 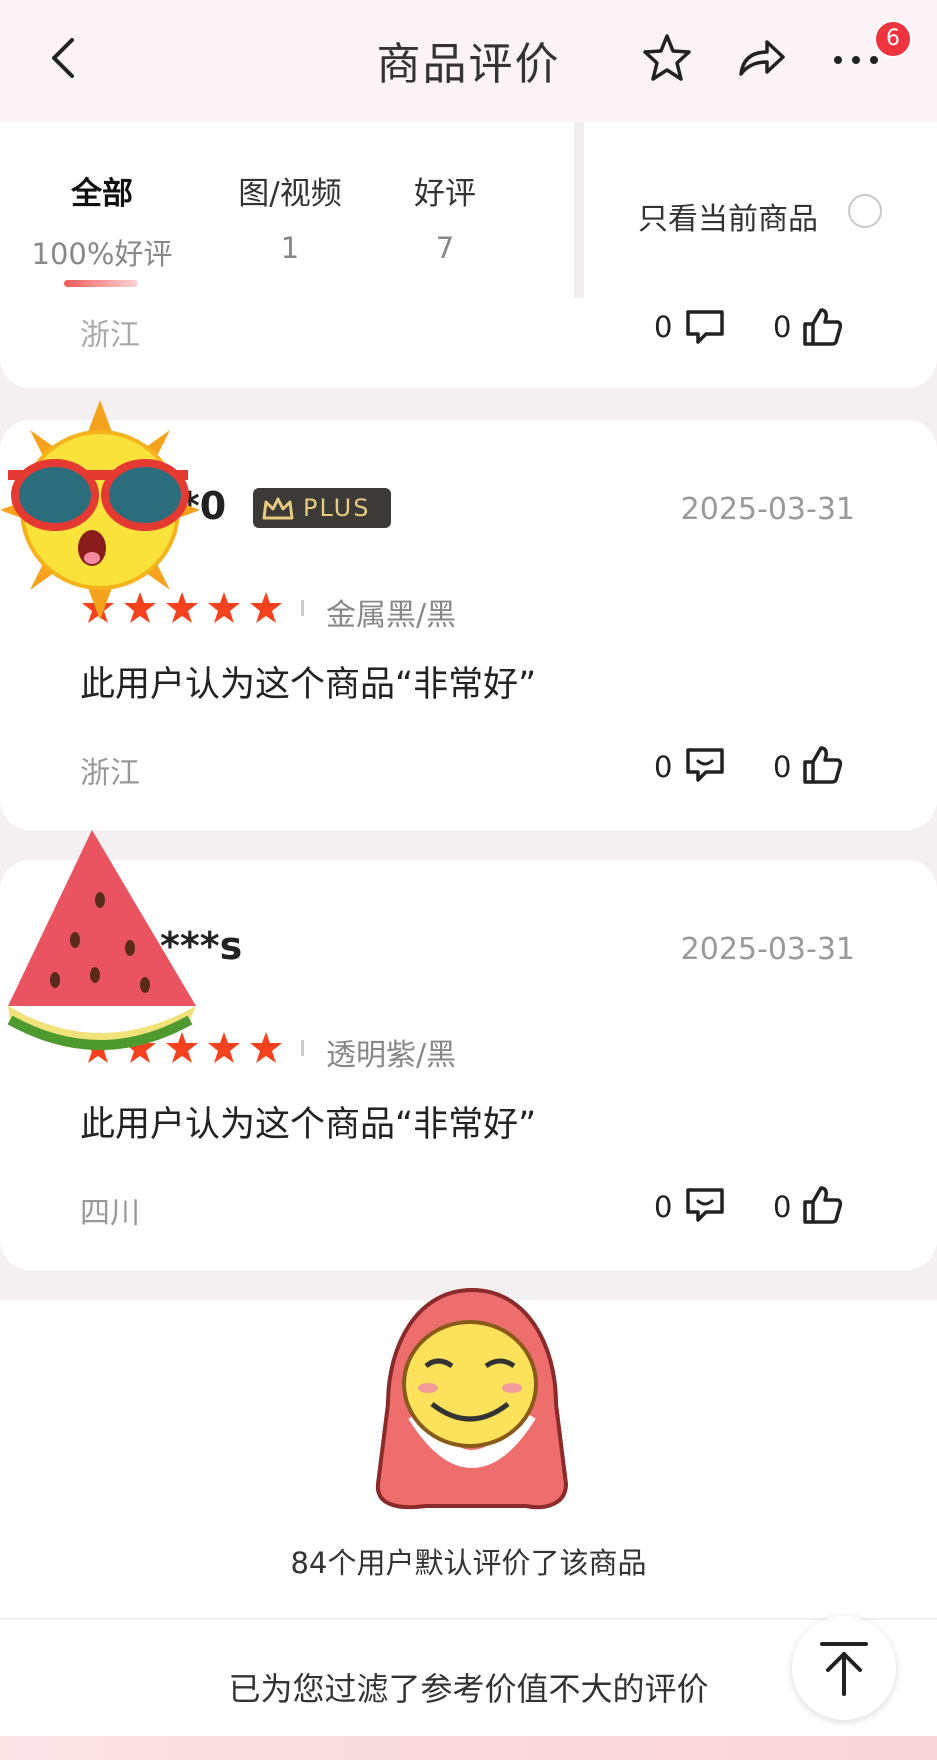 I want to click on tab-all-sub: 100%好评, so click(x=102, y=254).